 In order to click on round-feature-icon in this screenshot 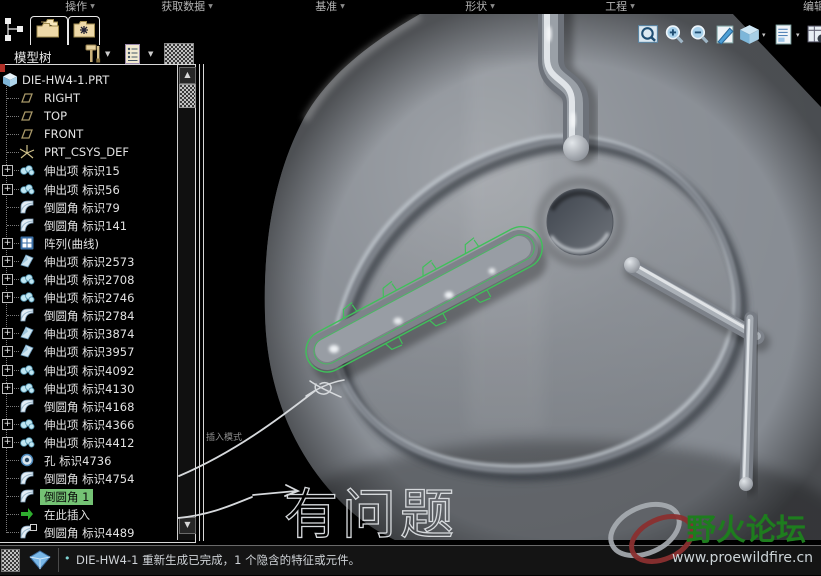, I will do `click(27, 315)`.